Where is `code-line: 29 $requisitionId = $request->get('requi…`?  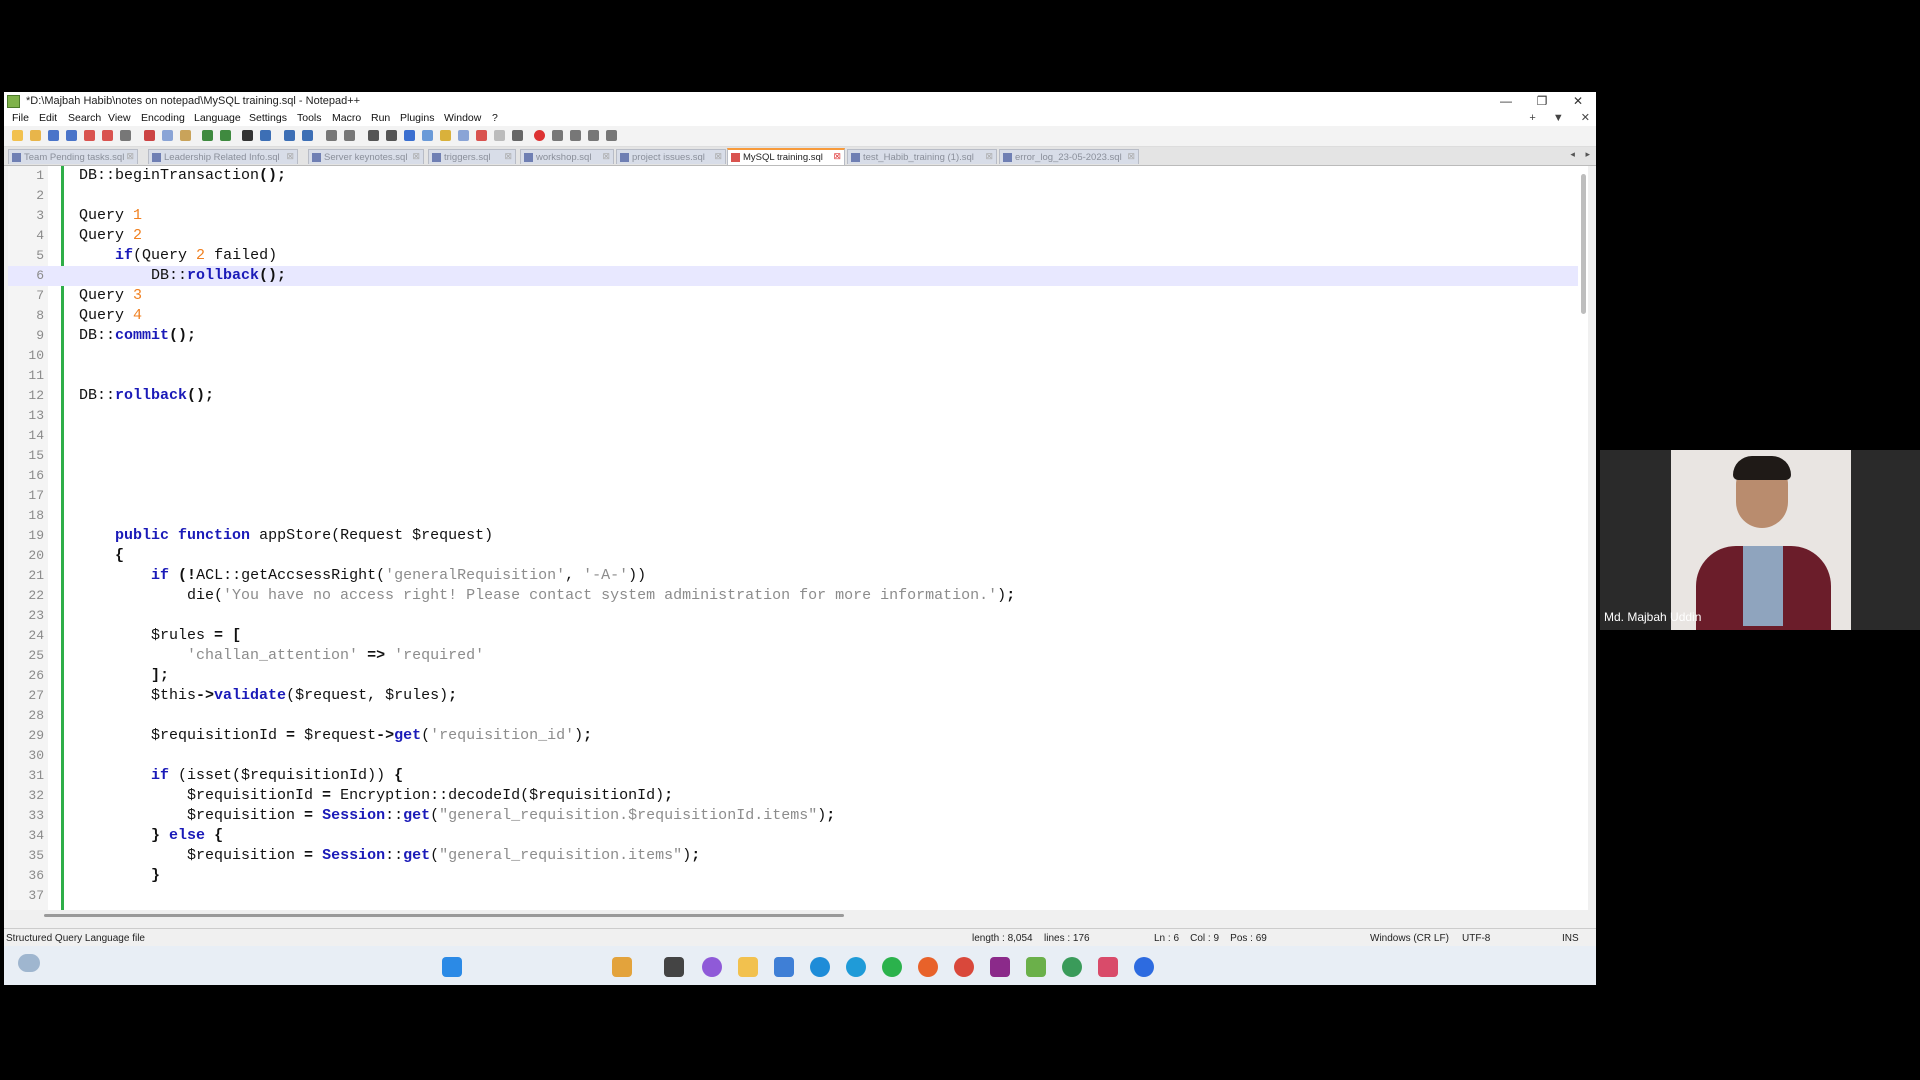 code-line: 29 $requisitionId = $request->get('requi… is located at coordinates (793, 736).